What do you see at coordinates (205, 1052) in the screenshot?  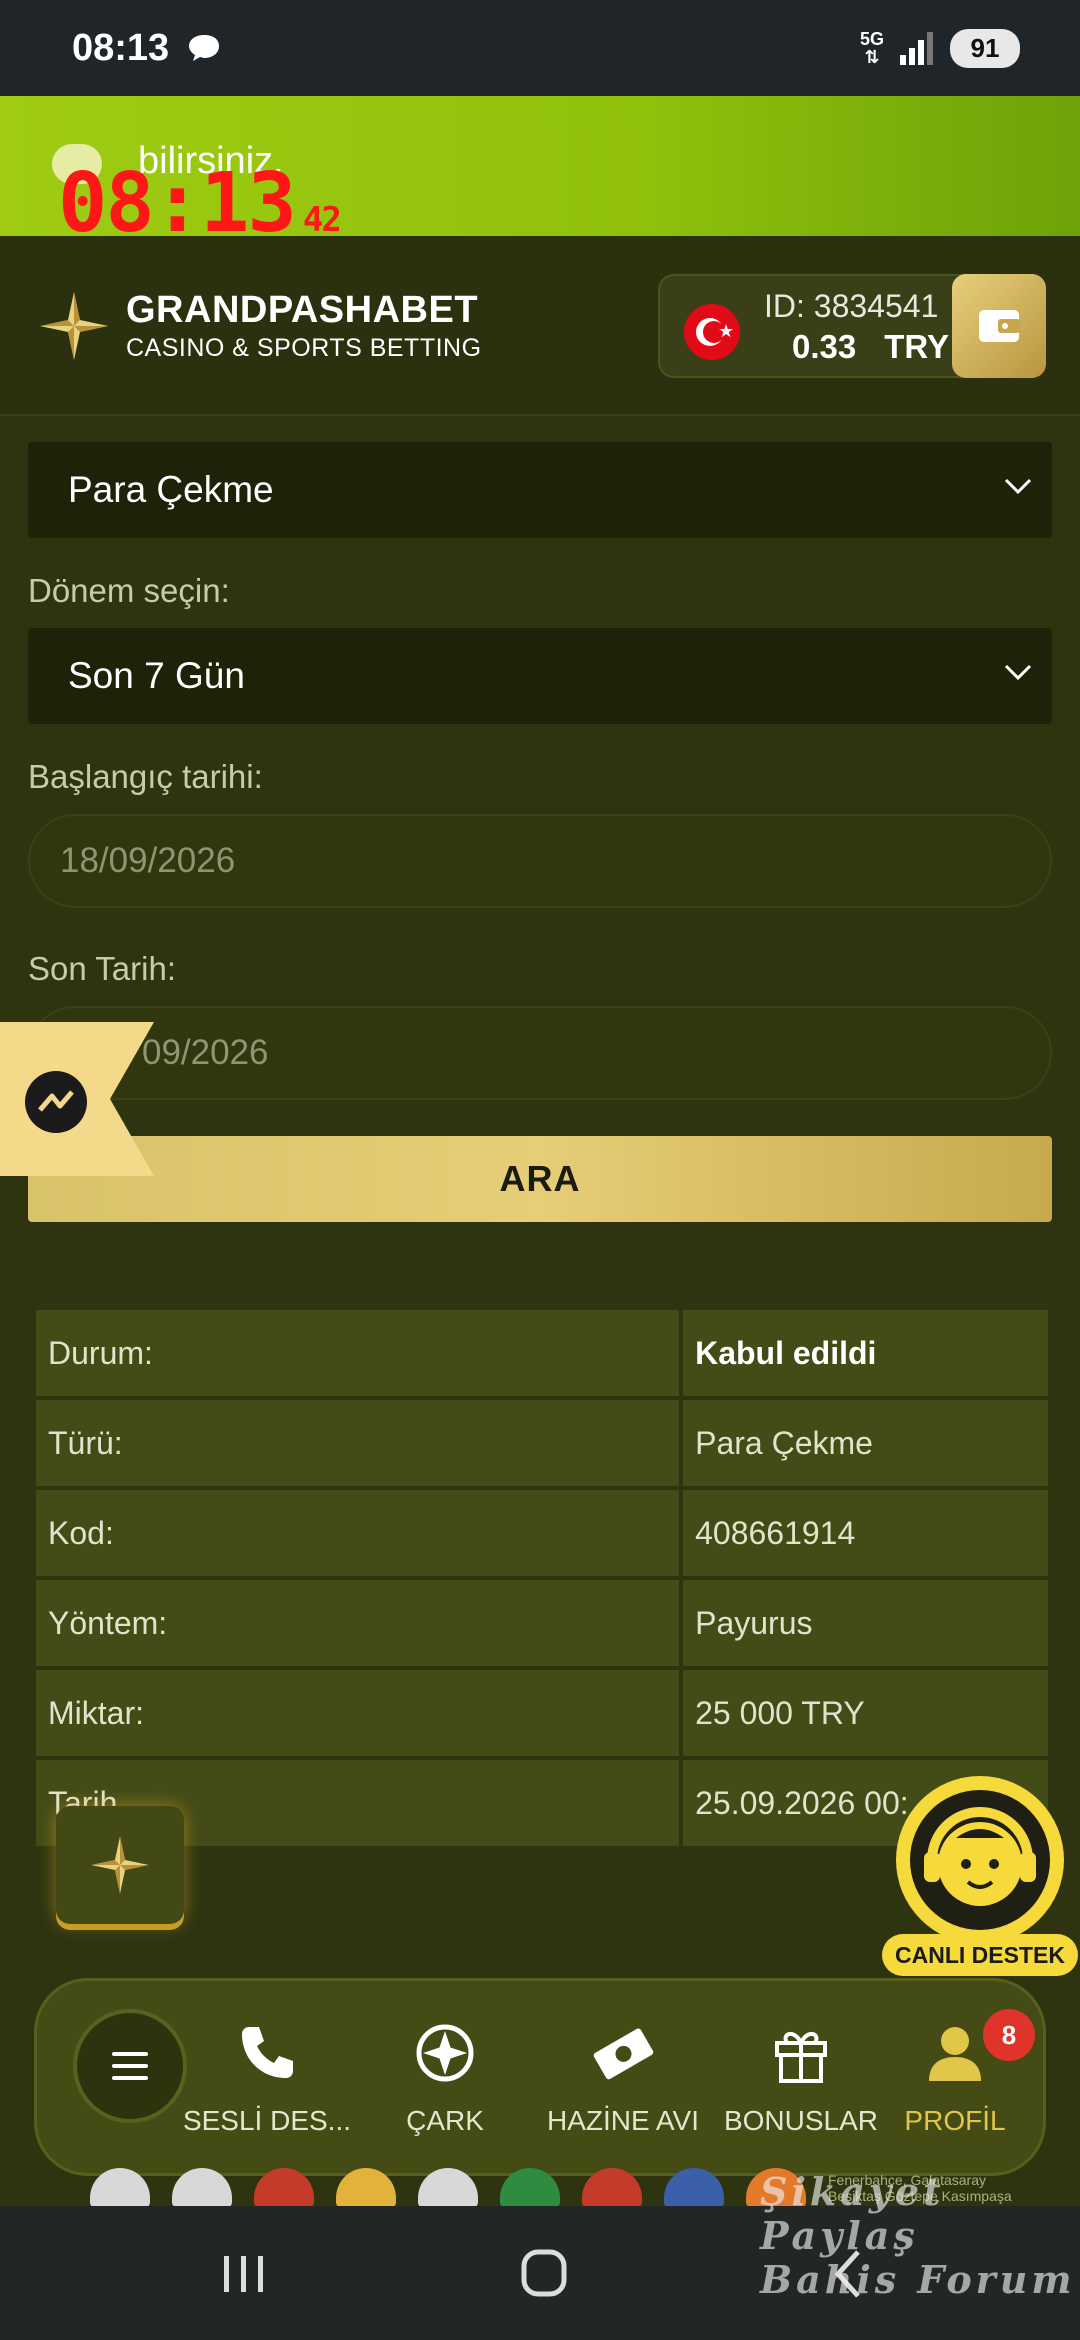 I see `end-date-value: 09/2026` at bounding box center [205, 1052].